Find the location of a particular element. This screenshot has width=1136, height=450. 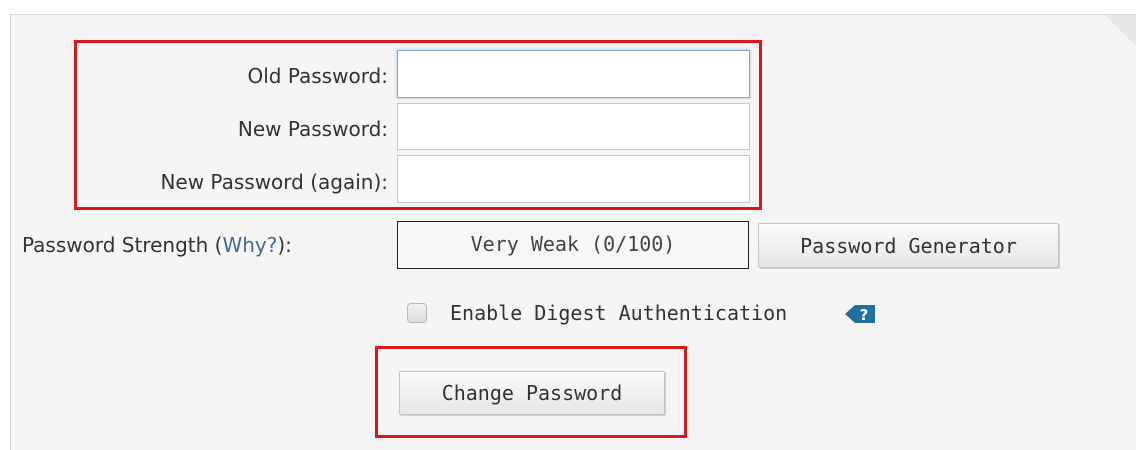

new-password-input is located at coordinates (573, 126).